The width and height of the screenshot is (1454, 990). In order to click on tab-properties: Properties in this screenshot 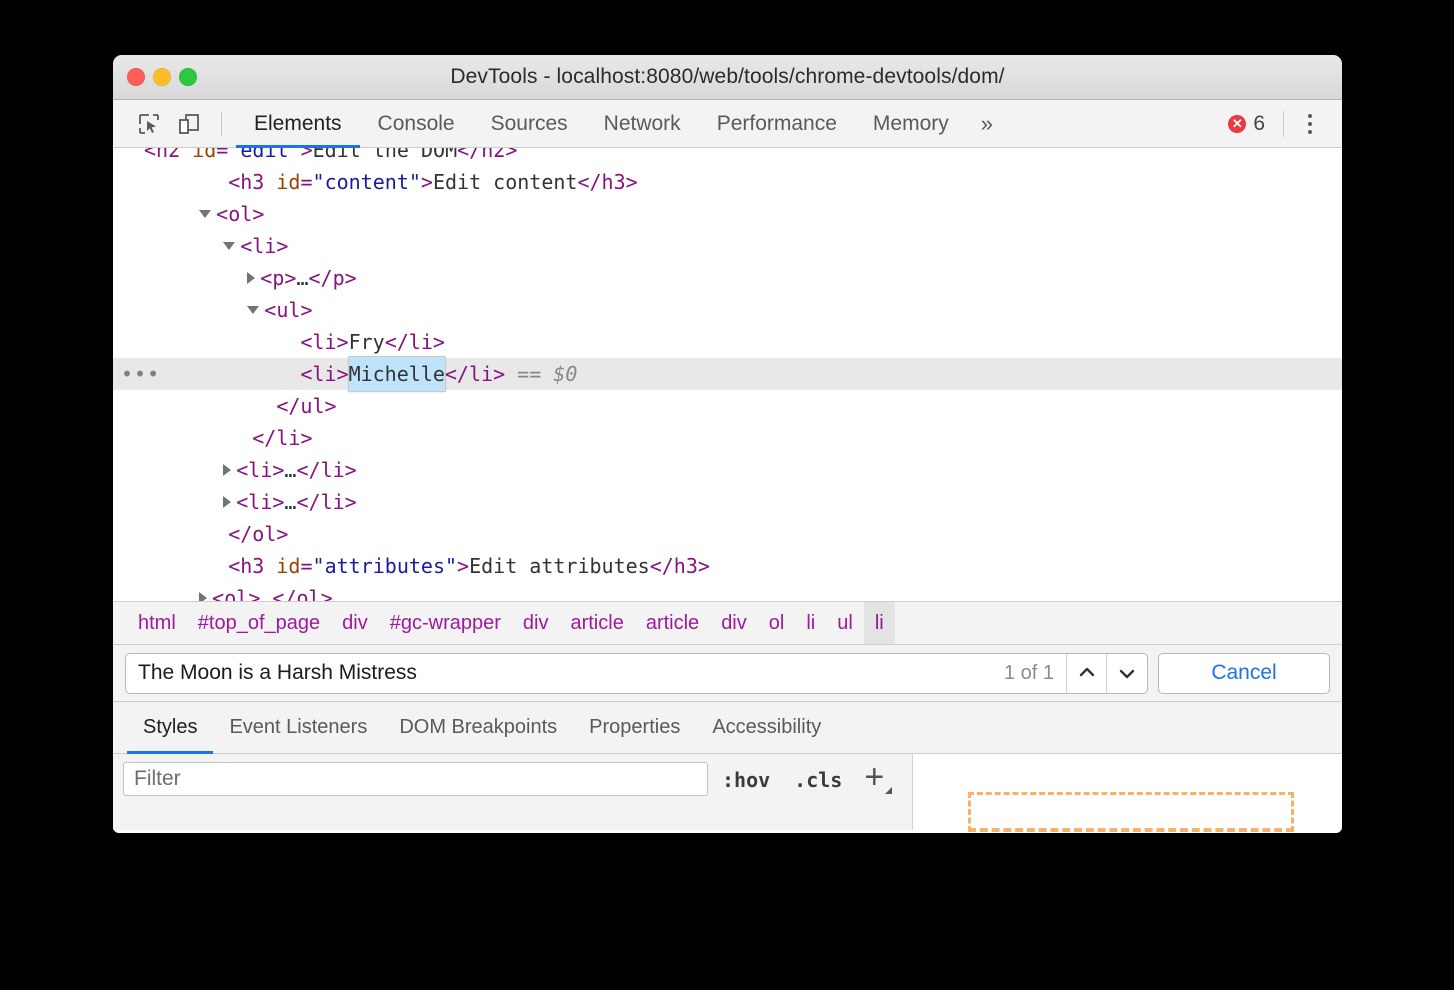, I will do `click(634, 727)`.